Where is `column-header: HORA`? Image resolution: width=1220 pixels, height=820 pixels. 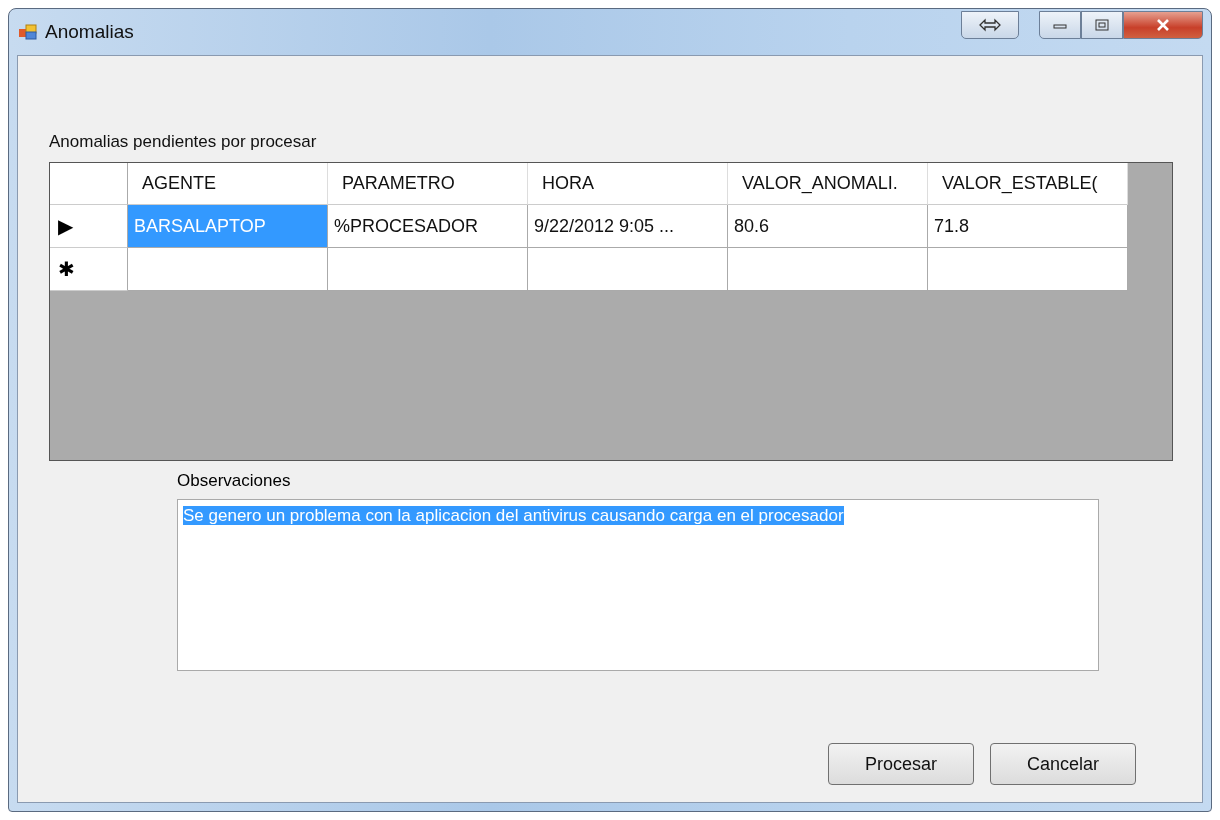 column-header: HORA is located at coordinates (628, 184).